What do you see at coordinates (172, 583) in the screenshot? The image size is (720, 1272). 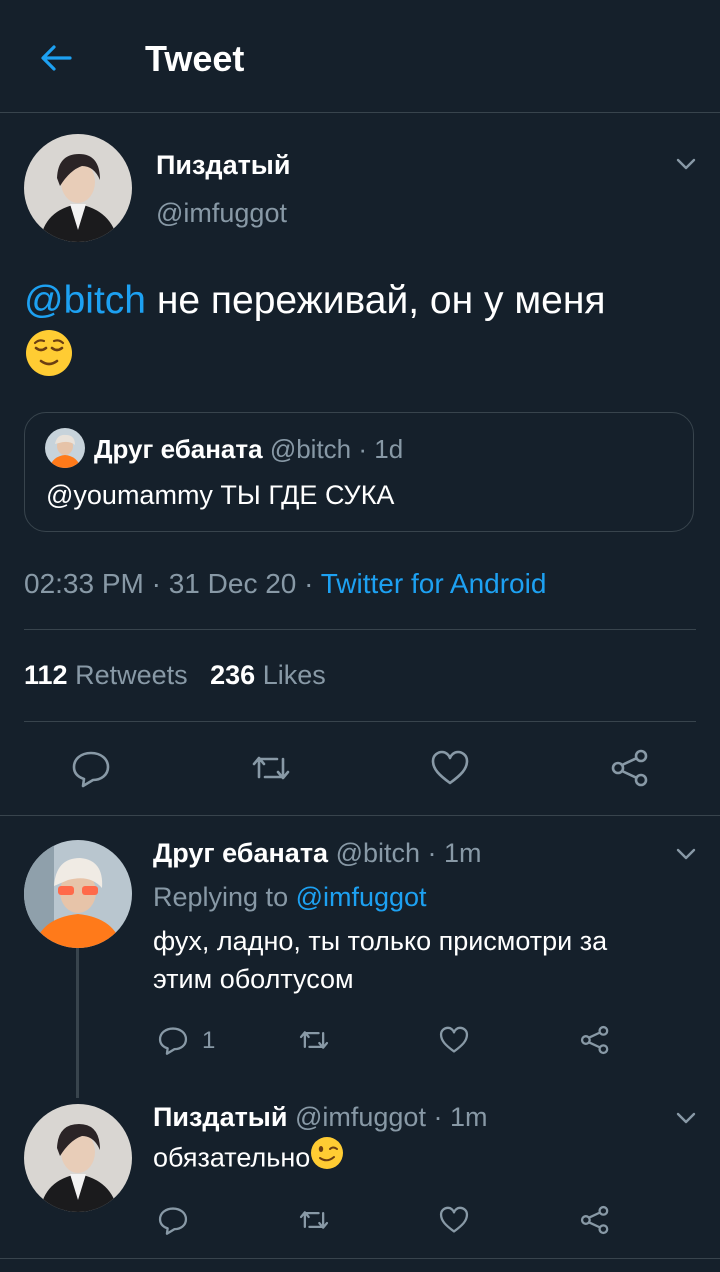 I see `tweet-timestamp: 02:33 PM · 31 Dec 20 ·` at bounding box center [172, 583].